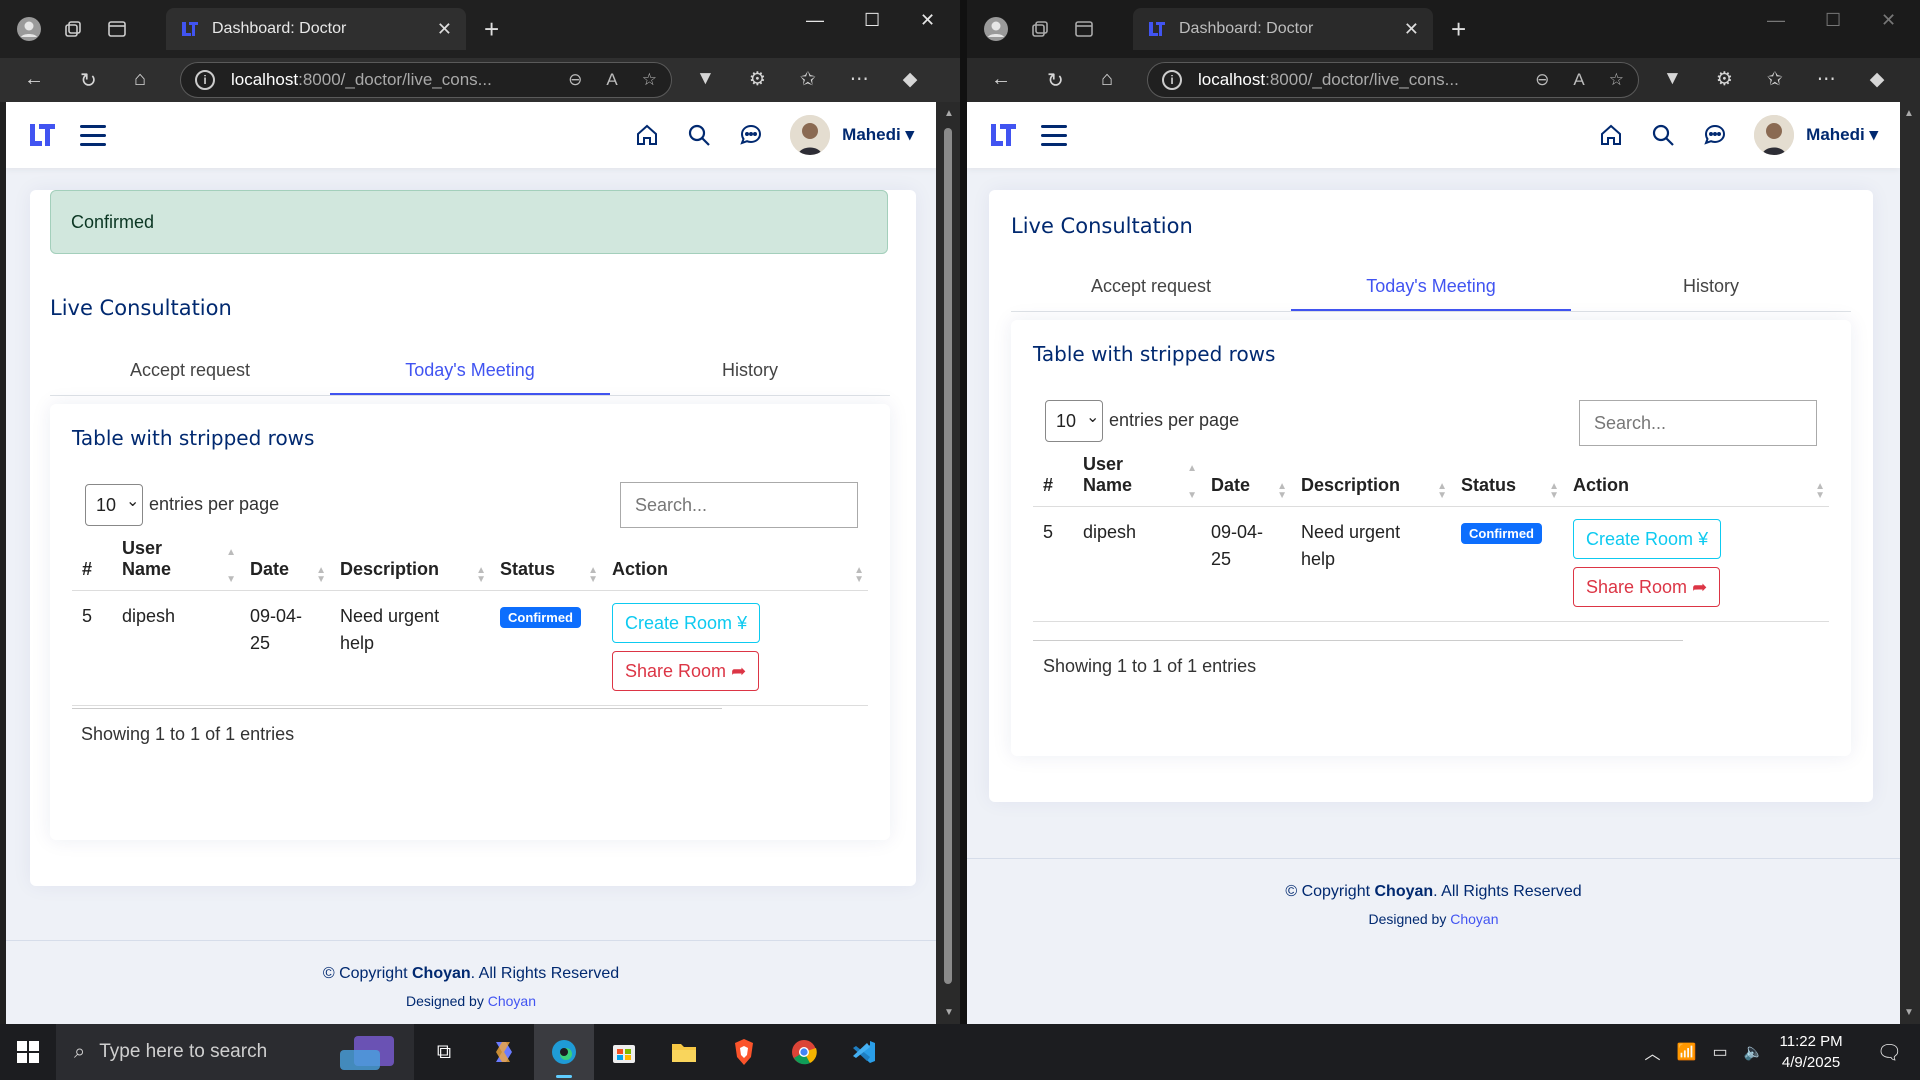  Describe the element at coordinates (1431, 293) in the screenshot. I see `tab-todays-meeting: Today's Meeting` at that location.